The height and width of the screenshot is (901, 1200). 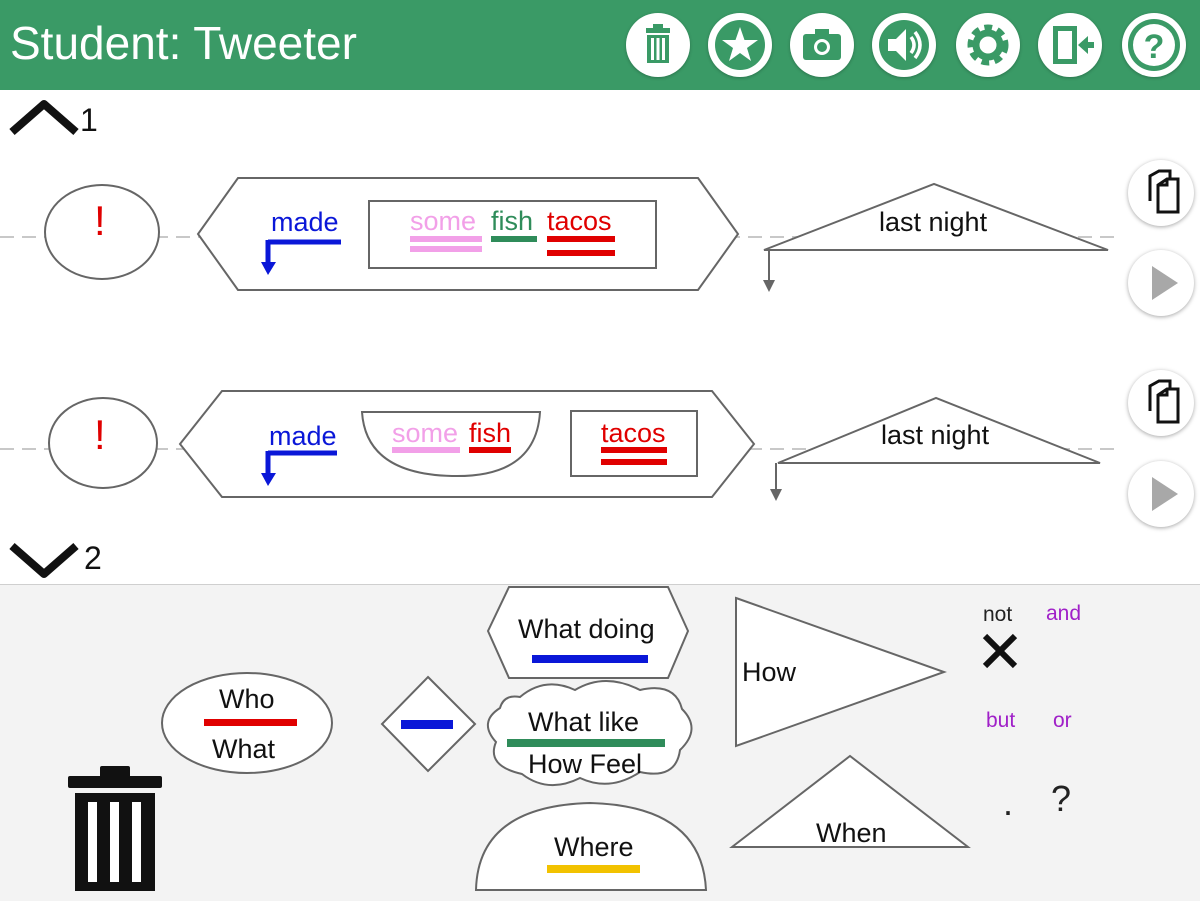 I want to click on page-title: Student: Tweeter, so click(x=183, y=43).